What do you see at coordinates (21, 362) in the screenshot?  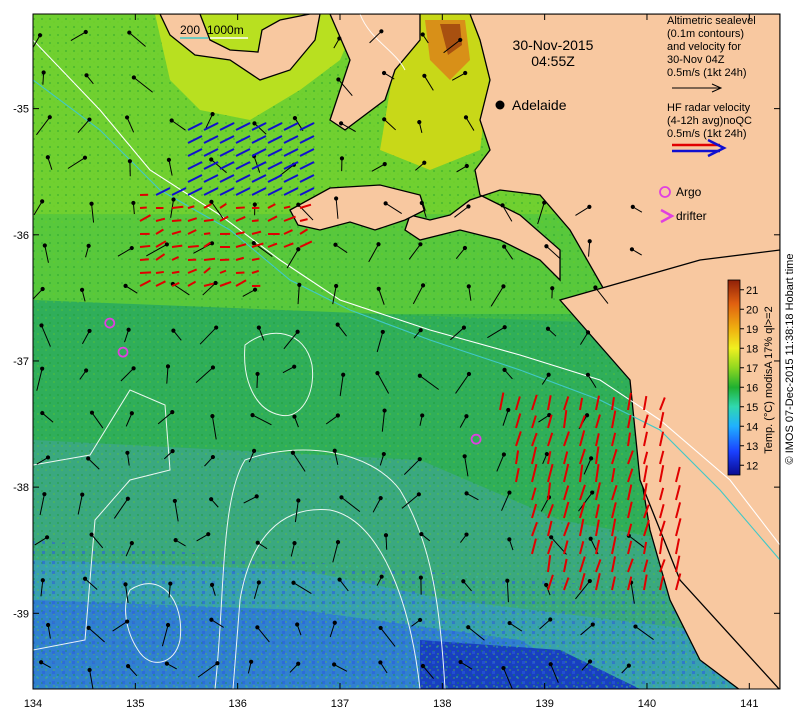 I see `y-tick-label: -37` at bounding box center [21, 362].